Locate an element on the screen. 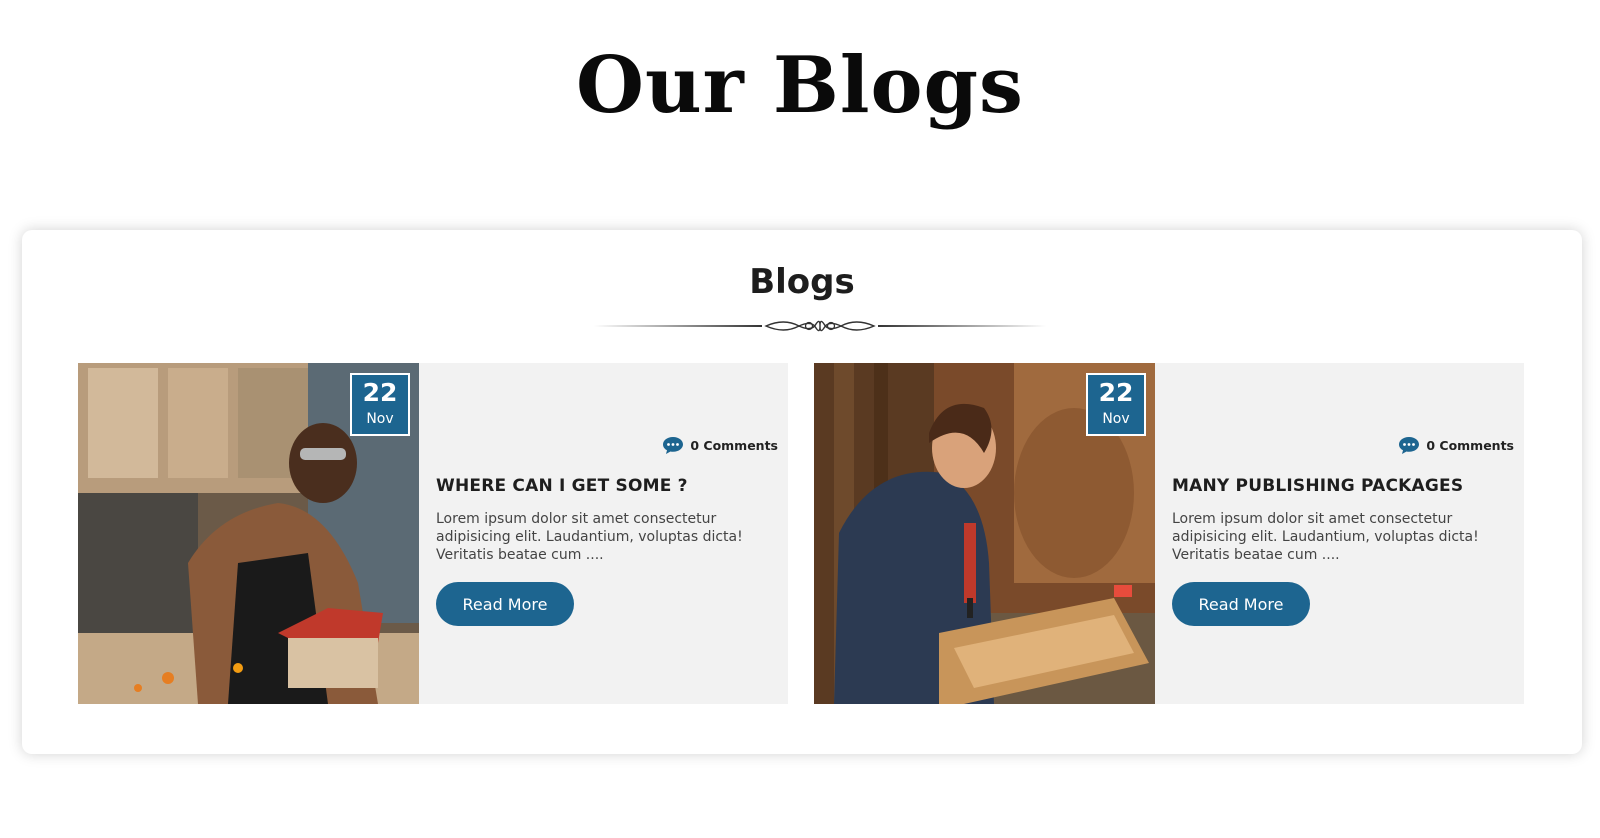 Image resolution: width=1600 pixels, height=838 pixels. section-title: Blogs is located at coordinates (802, 282).